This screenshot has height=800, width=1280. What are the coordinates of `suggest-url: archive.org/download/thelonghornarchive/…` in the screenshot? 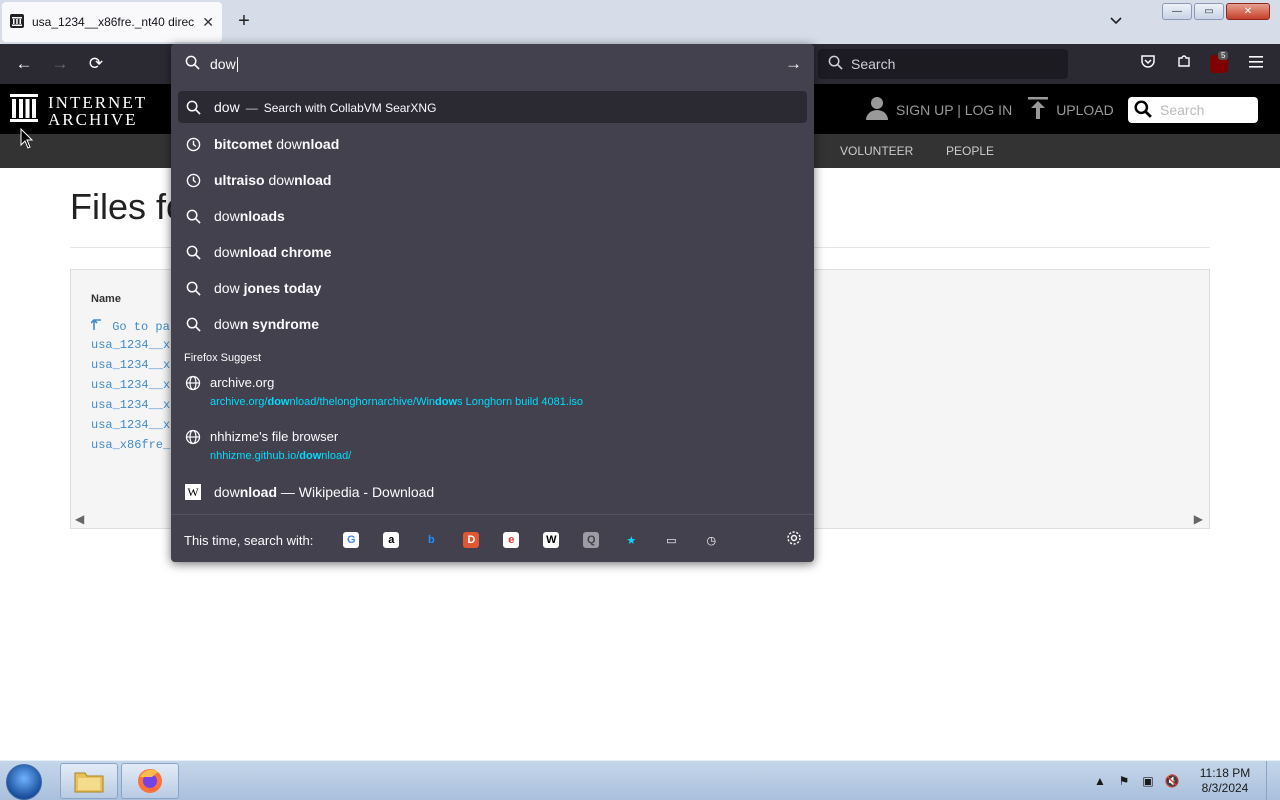 It's located at (397, 402).